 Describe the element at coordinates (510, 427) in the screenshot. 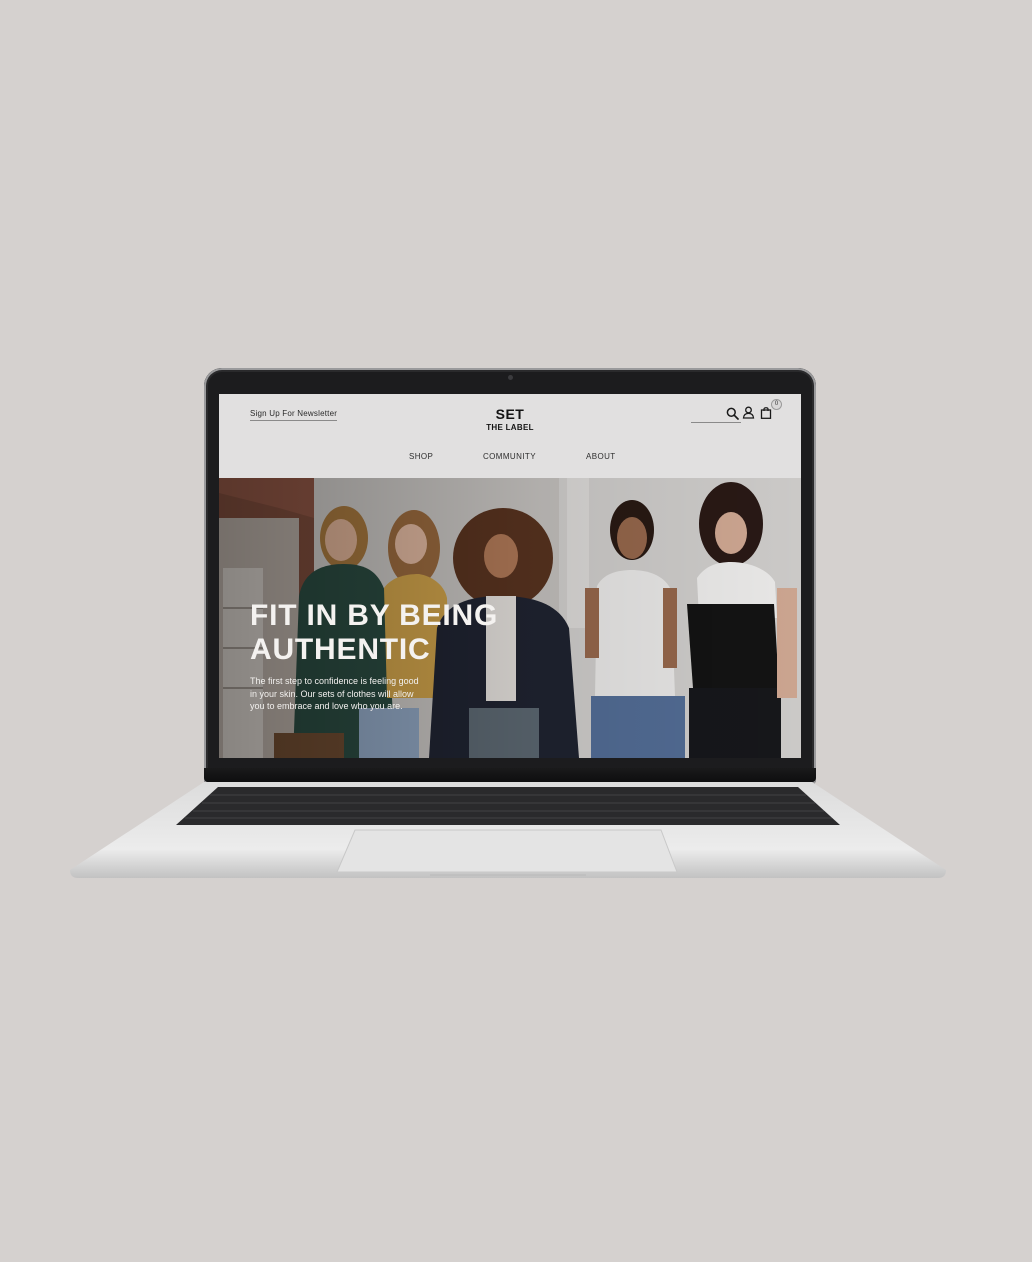

I see `logo-sub-text: THE LABEL` at that location.